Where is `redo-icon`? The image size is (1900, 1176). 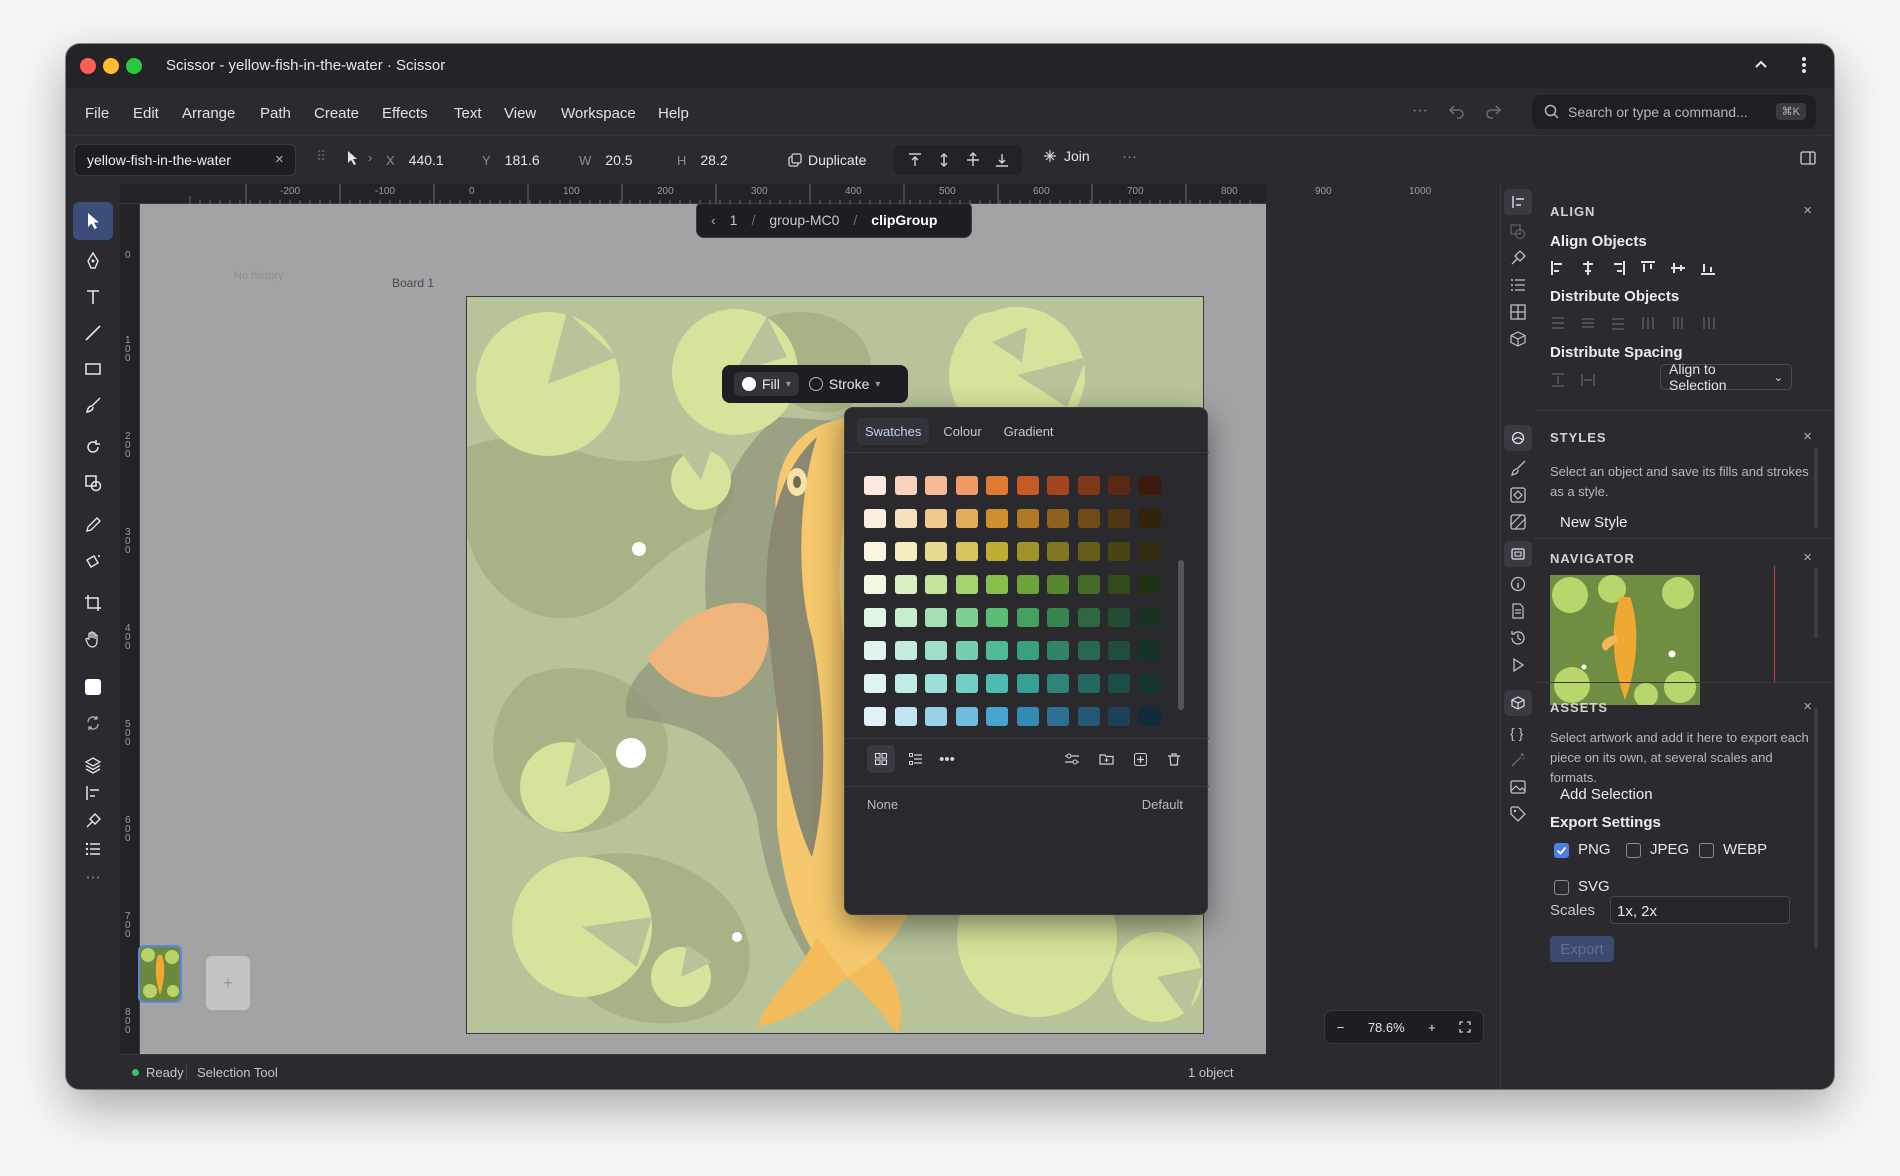 redo-icon is located at coordinates (1493, 111).